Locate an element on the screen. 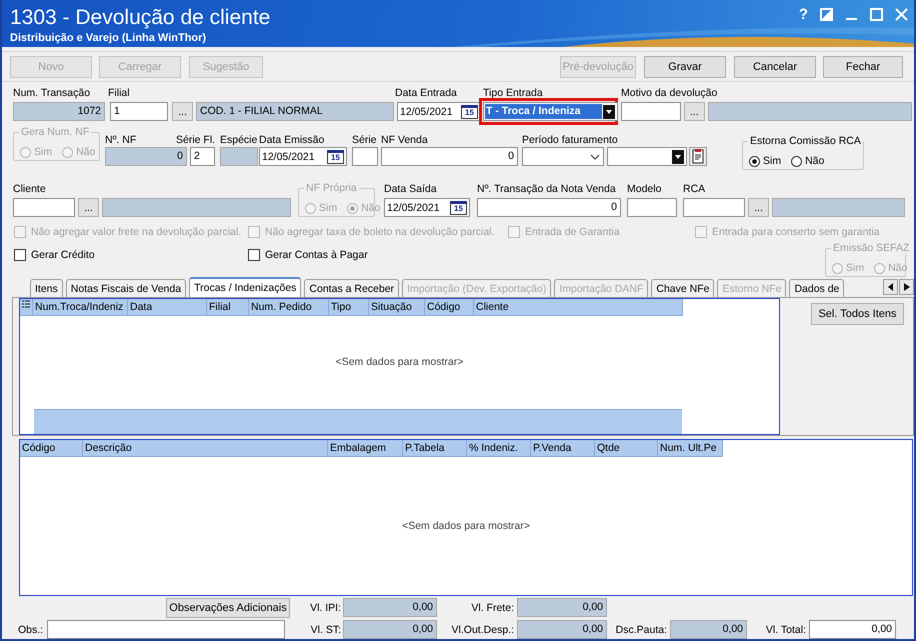  close-icon is located at coordinates (901, 14).